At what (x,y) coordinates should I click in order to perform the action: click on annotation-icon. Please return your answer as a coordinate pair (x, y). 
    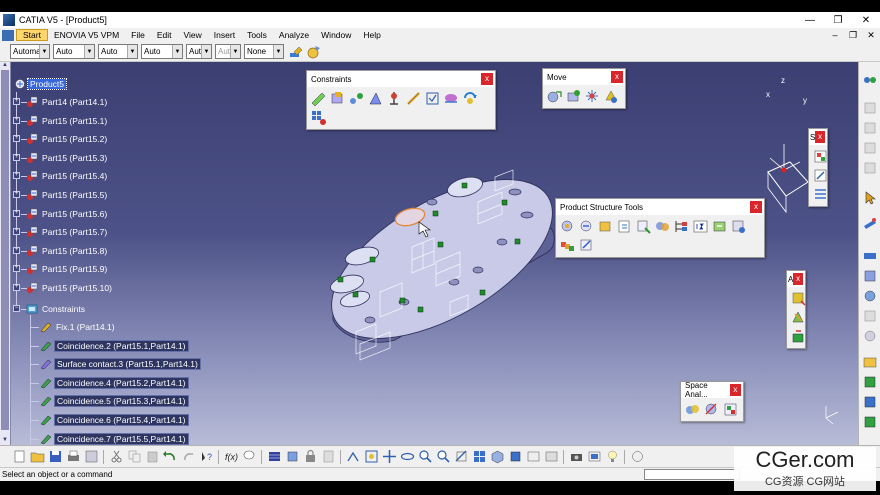
    Looking at the image, I should click on (798, 298).